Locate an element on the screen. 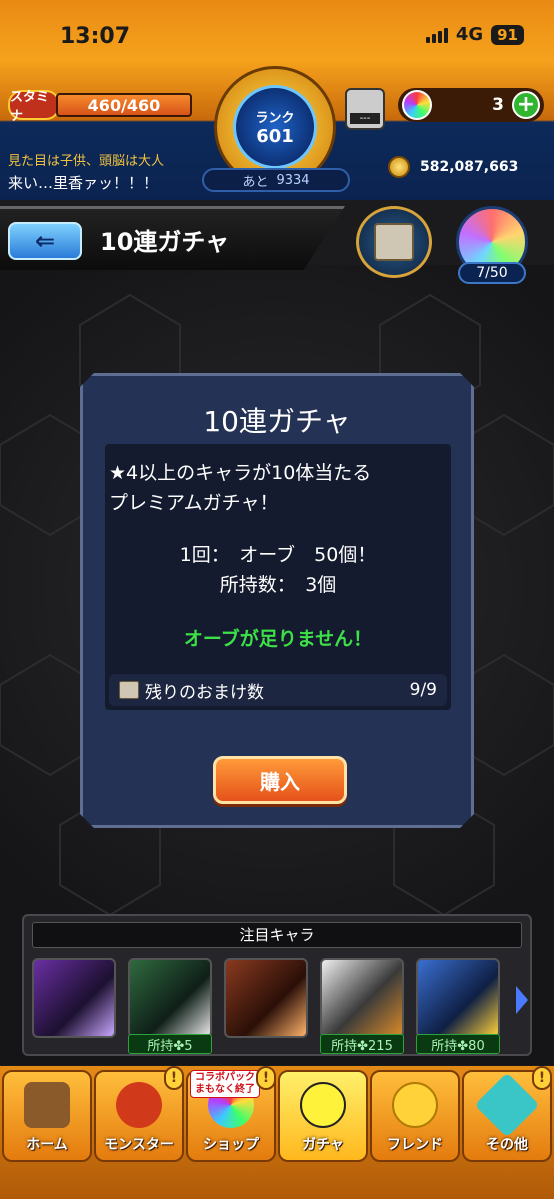  next-rank-box: あと 9334 is located at coordinates (276, 180).